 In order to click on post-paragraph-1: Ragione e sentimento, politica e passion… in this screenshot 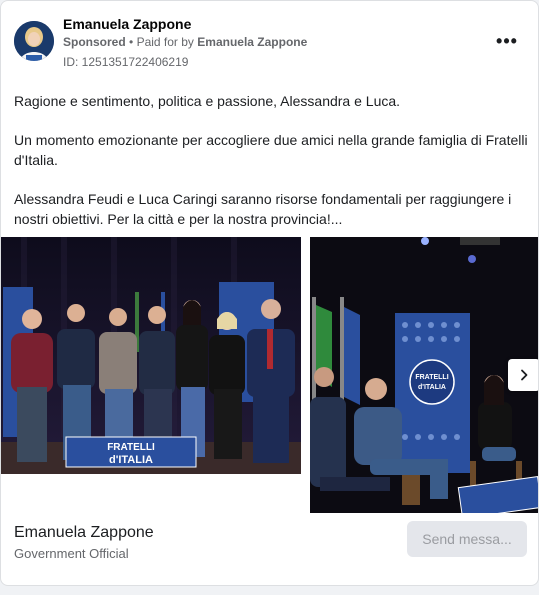, I will do `click(207, 101)`.